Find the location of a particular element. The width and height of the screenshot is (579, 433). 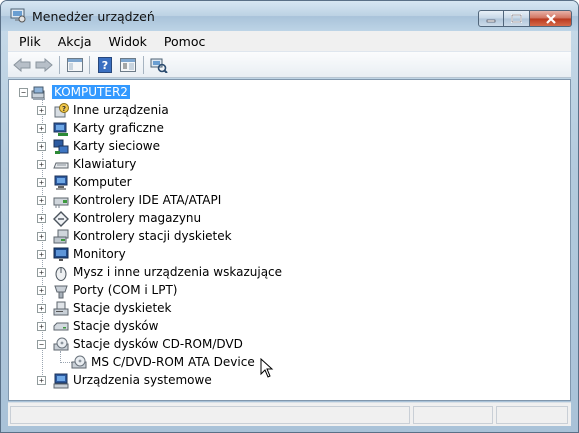

close-icon is located at coordinates (550, 18).